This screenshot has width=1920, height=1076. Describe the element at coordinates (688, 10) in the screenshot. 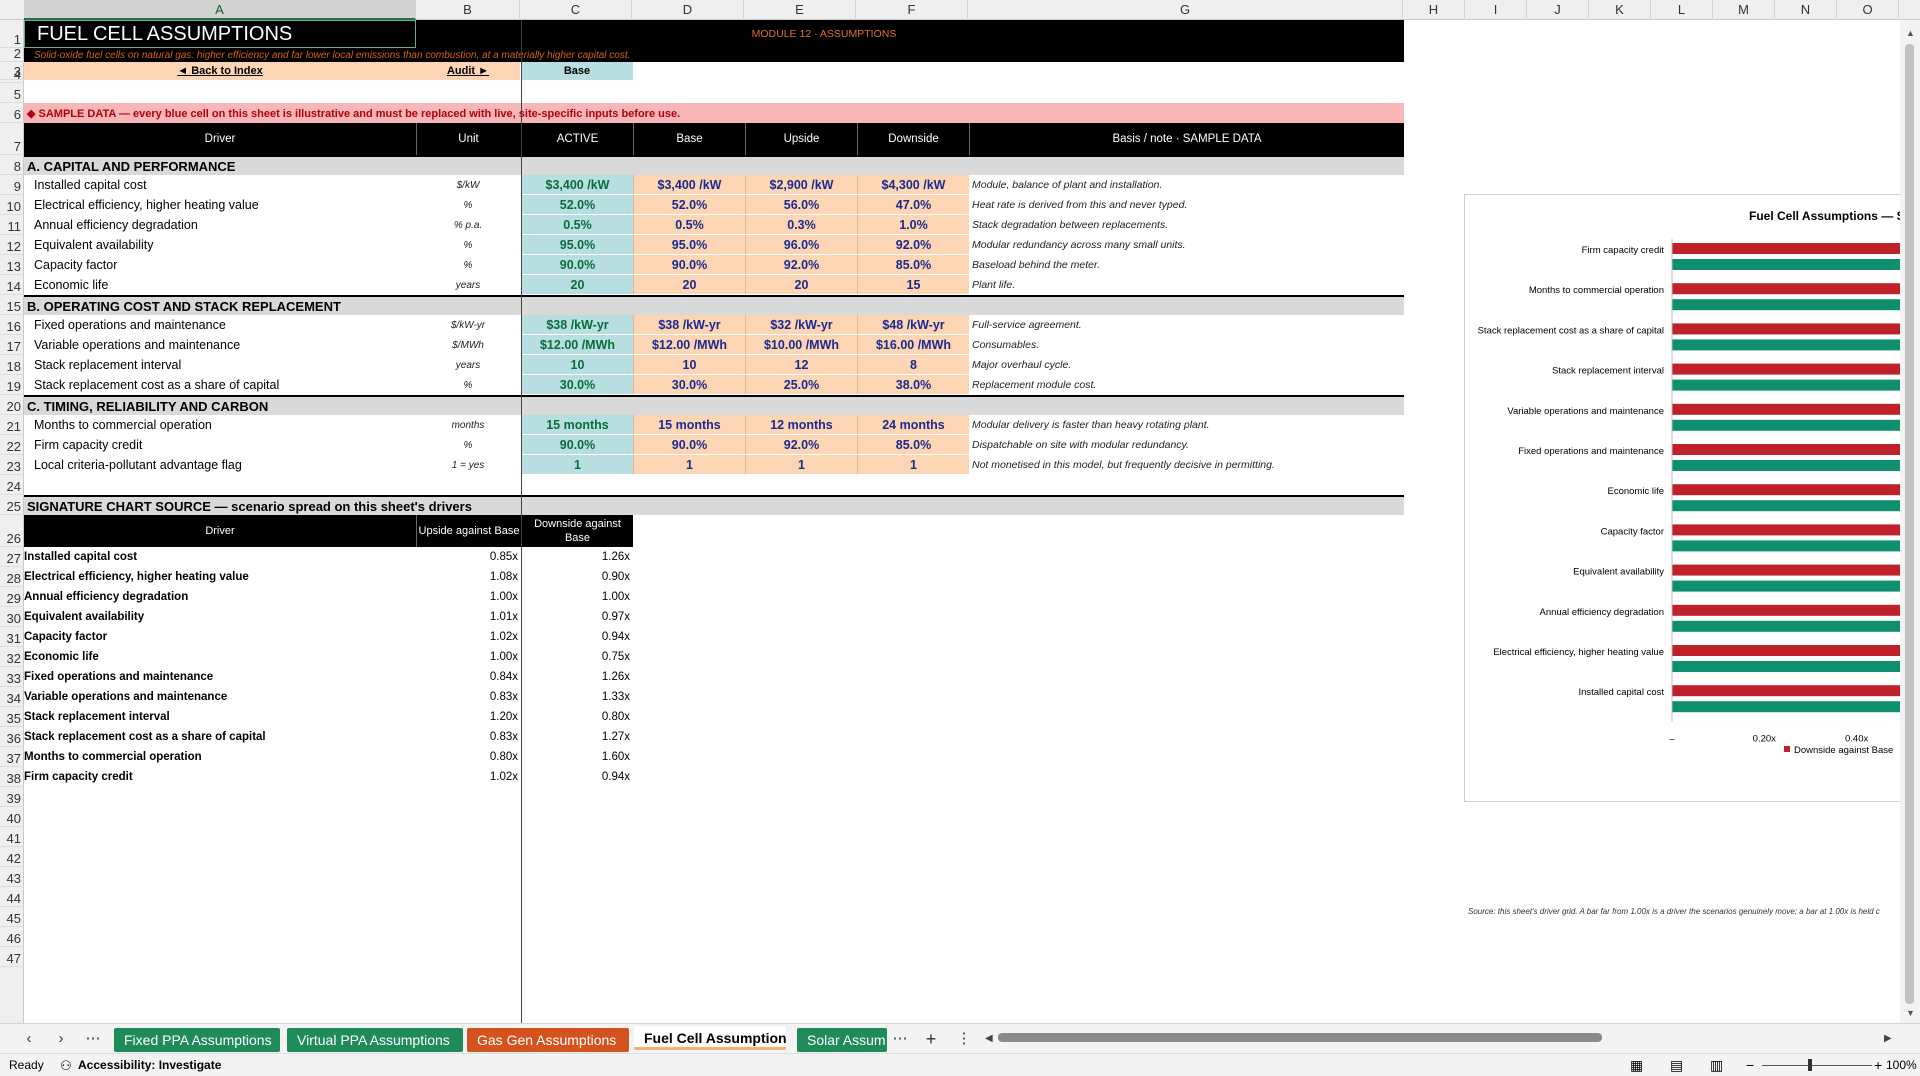

I see `column-header-d: D` at that location.